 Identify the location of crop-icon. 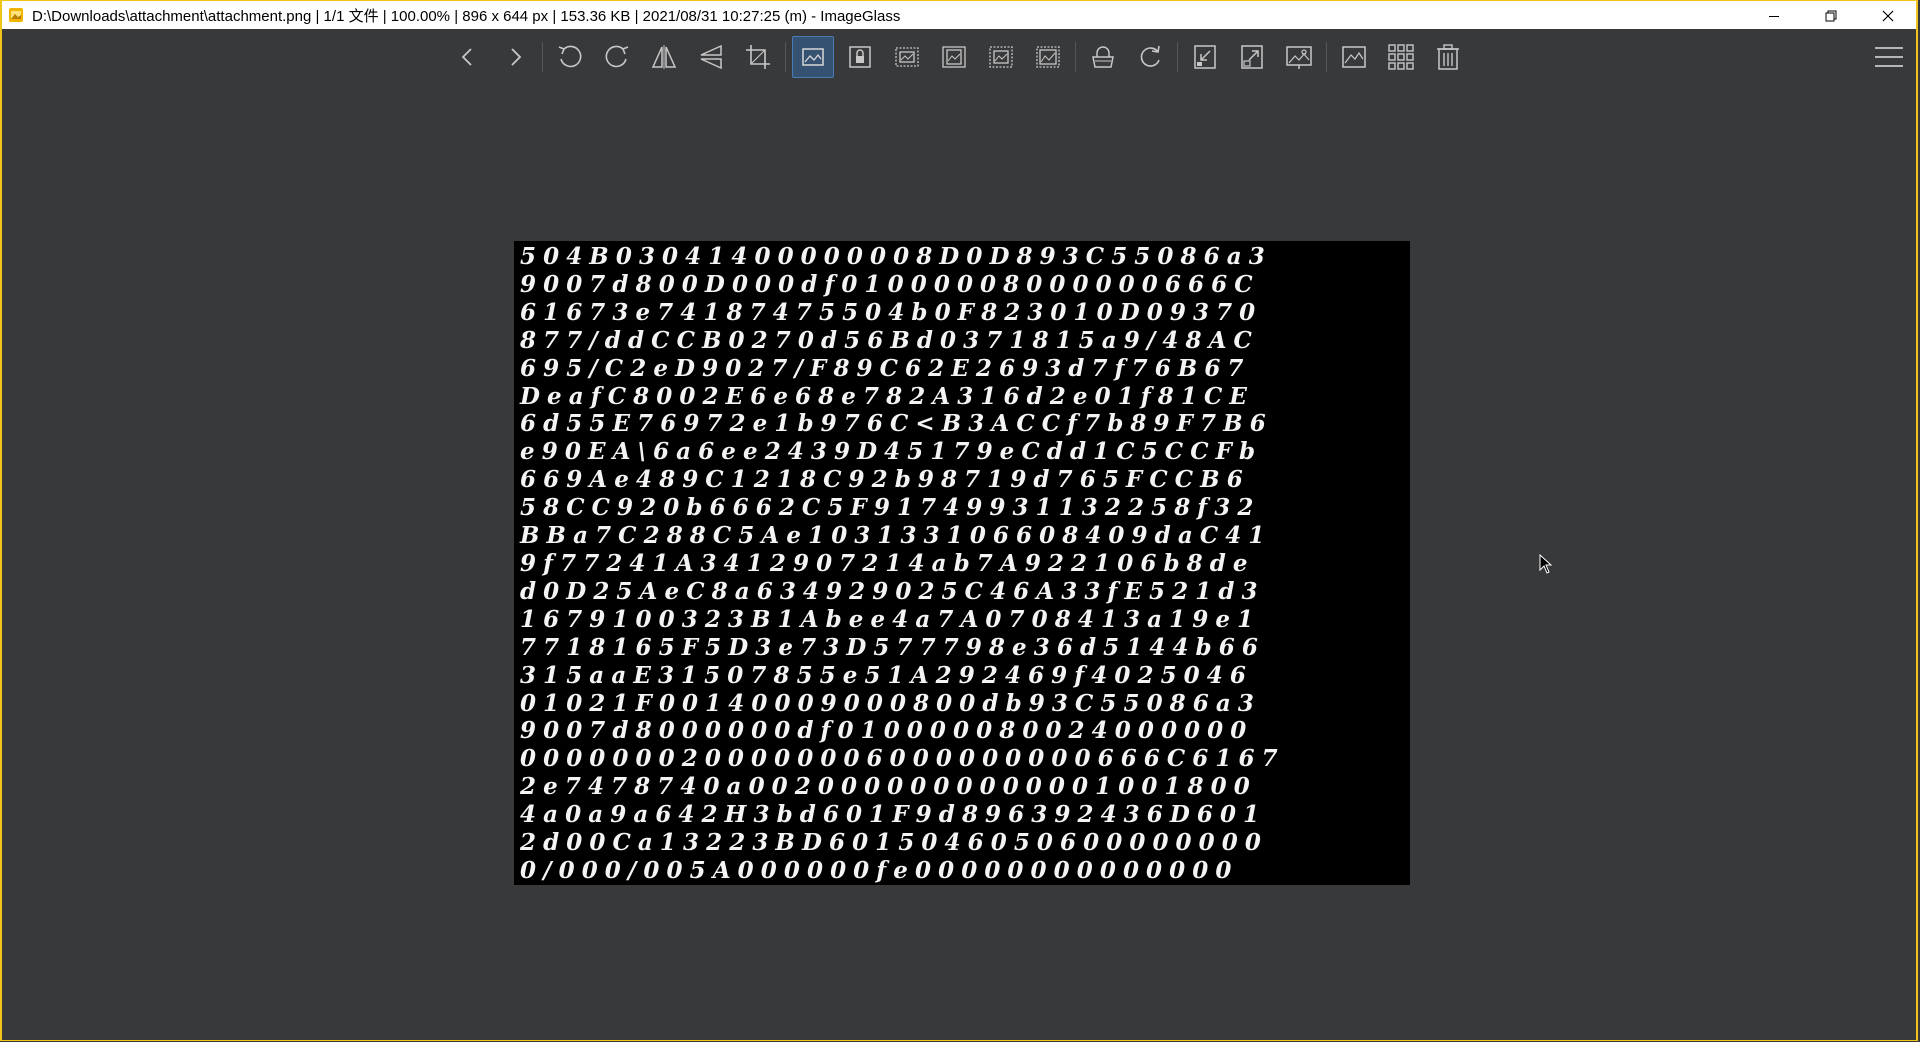
(758, 57).